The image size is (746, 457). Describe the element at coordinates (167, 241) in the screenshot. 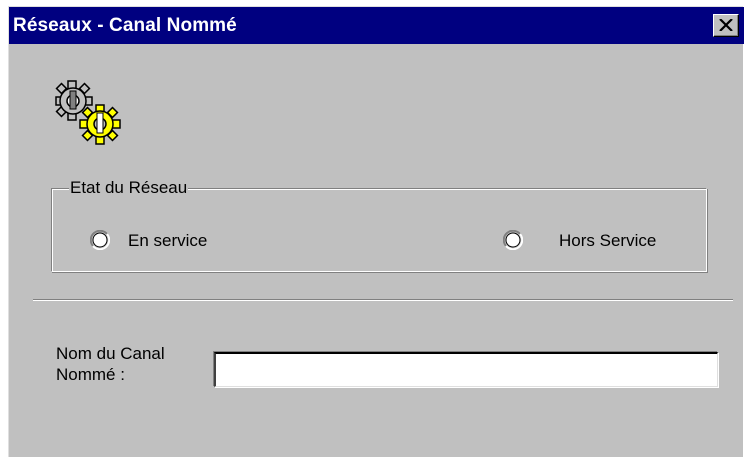

I see `radio-en-service-label: En service` at that location.